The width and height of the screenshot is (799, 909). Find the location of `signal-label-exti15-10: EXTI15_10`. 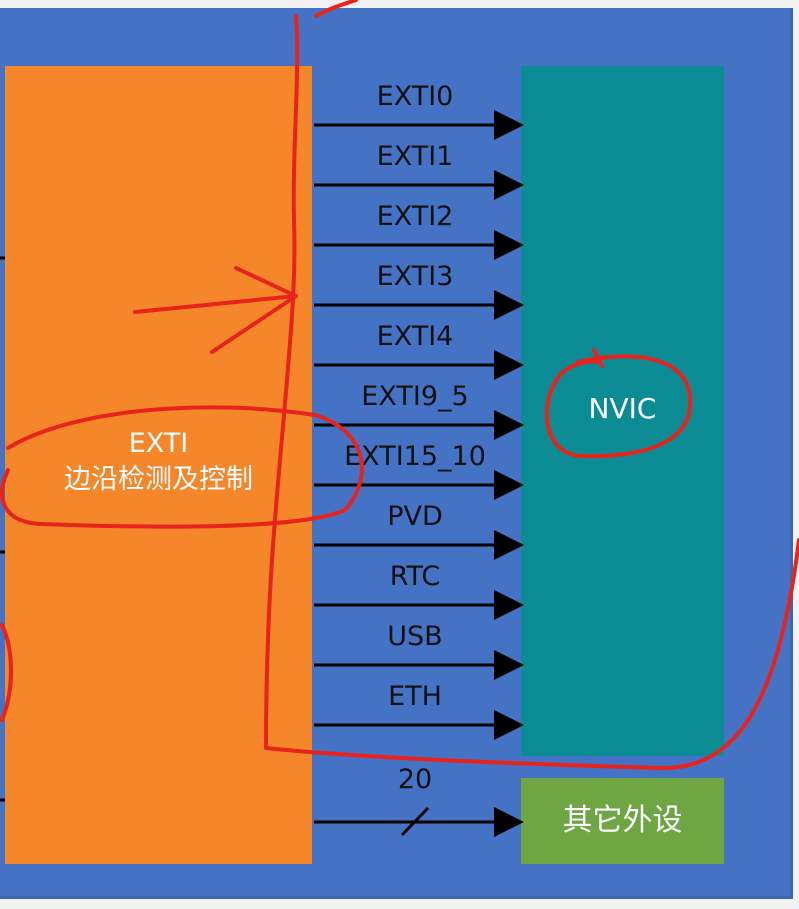

signal-label-exti15-10: EXTI15_10 is located at coordinates (415, 456).